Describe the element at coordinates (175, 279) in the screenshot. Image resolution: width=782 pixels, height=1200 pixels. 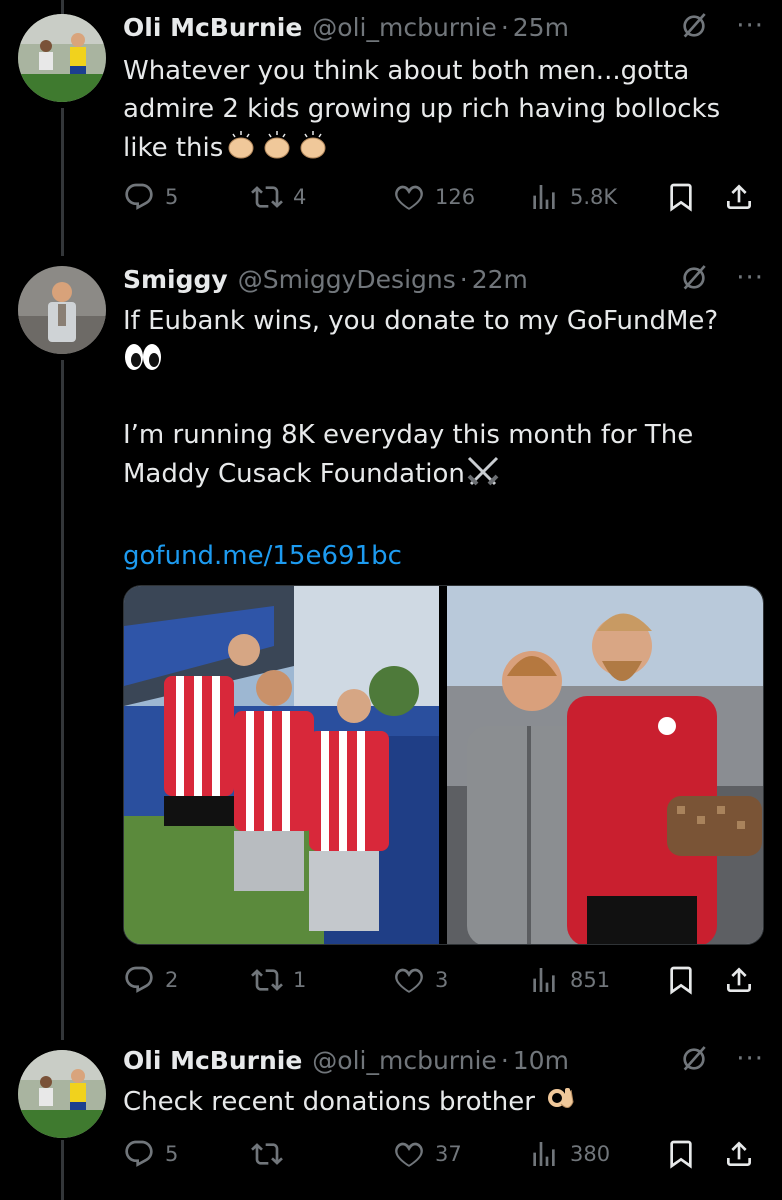
I see `author-name: Smiggy` at that location.